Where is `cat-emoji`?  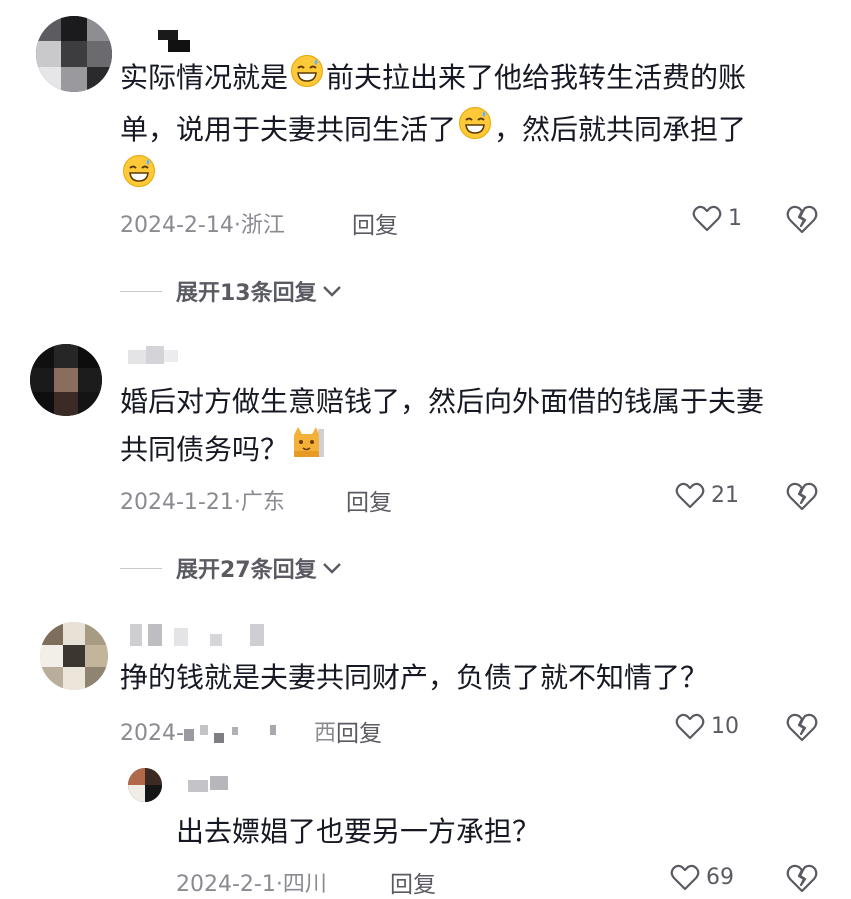 cat-emoji is located at coordinates (308, 451).